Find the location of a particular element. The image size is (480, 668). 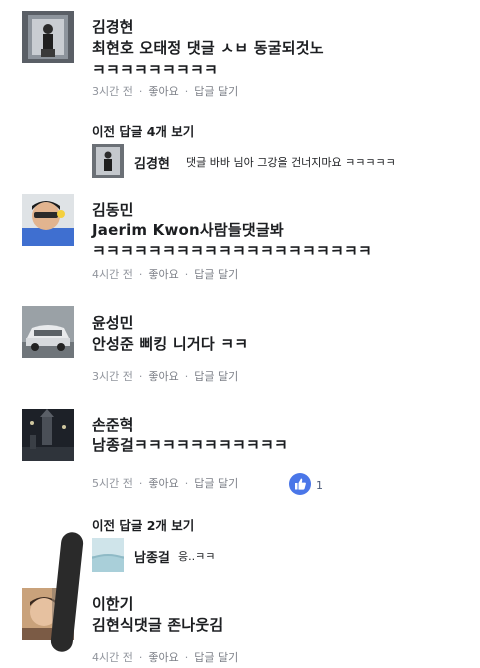

reaction-count: 1 is located at coordinates (319, 485).